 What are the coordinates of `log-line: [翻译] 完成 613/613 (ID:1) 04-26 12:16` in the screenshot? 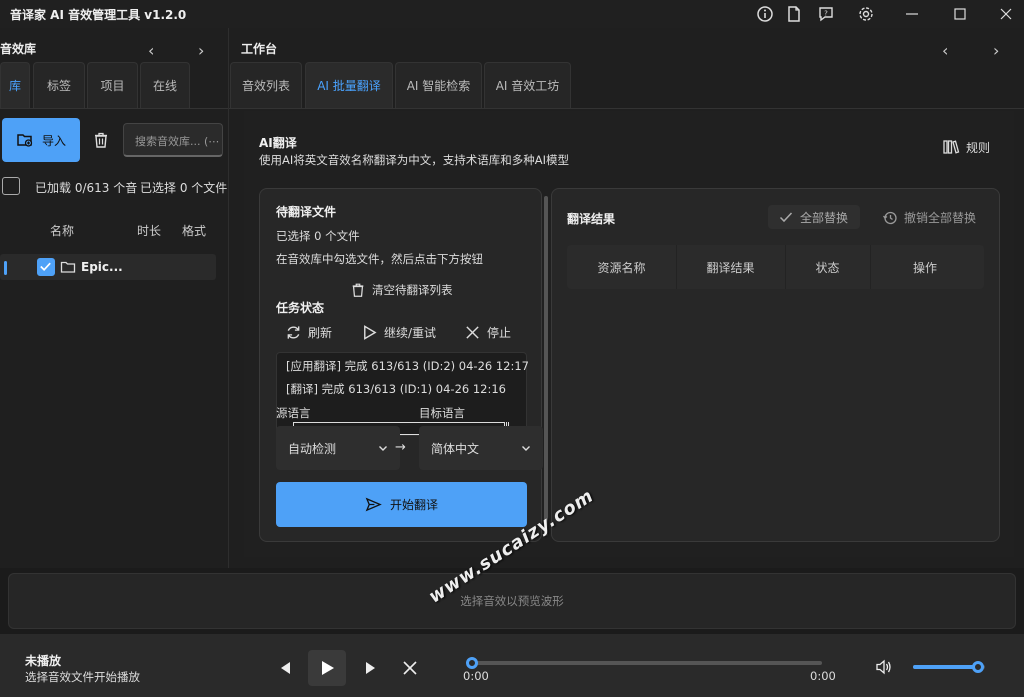 It's located at (396, 389).